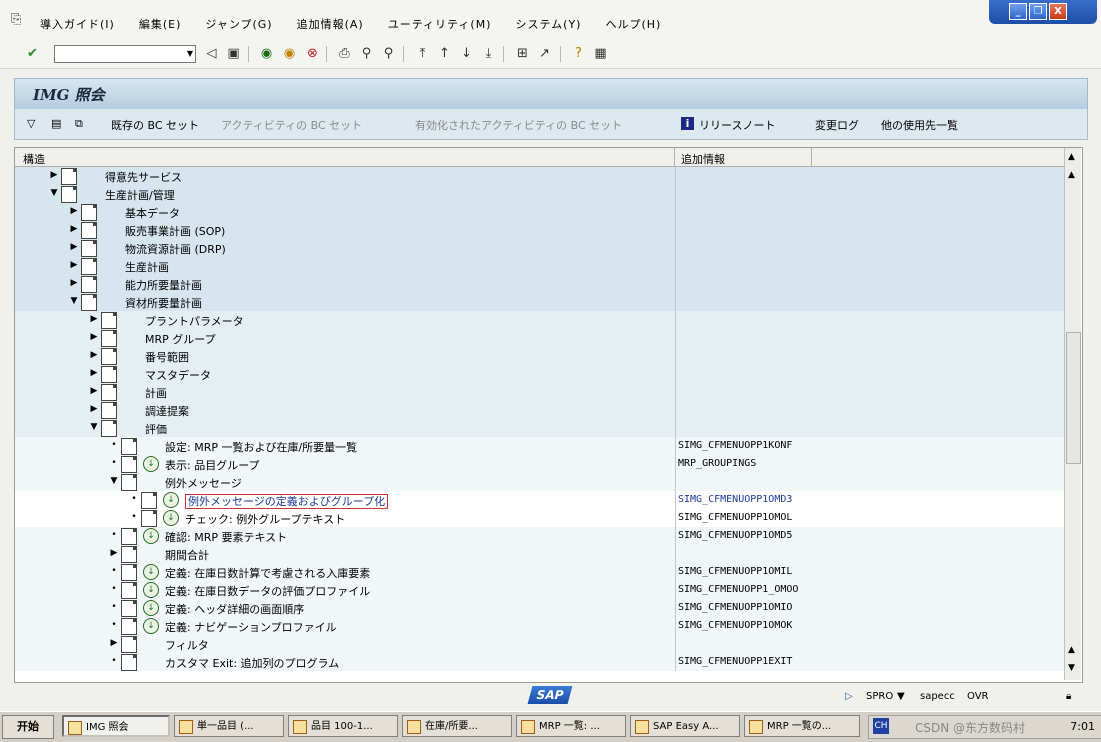 Image resolution: width=1101 pixels, height=742 pixels. What do you see at coordinates (330, 24) in the screenshot?
I see `menu-extras: 追加情報(A)` at bounding box center [330, 24].